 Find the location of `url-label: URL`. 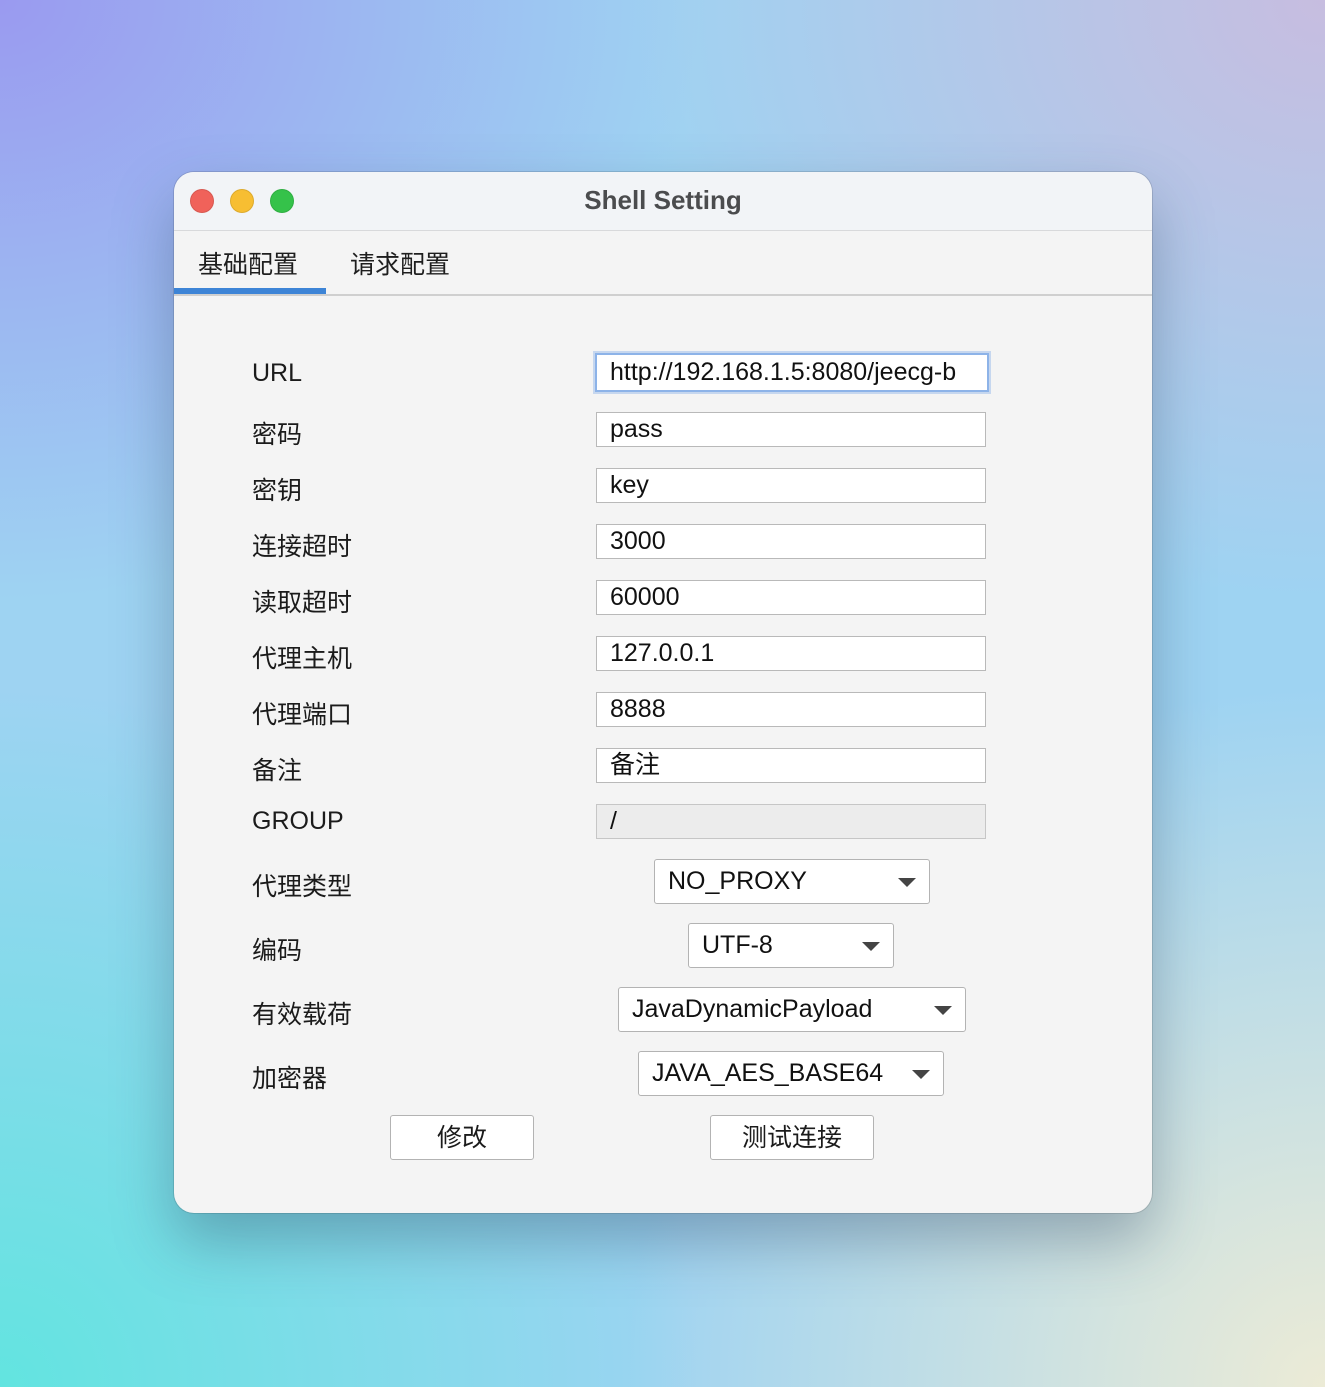

url-label: URL is located at coordinates (277, 373).